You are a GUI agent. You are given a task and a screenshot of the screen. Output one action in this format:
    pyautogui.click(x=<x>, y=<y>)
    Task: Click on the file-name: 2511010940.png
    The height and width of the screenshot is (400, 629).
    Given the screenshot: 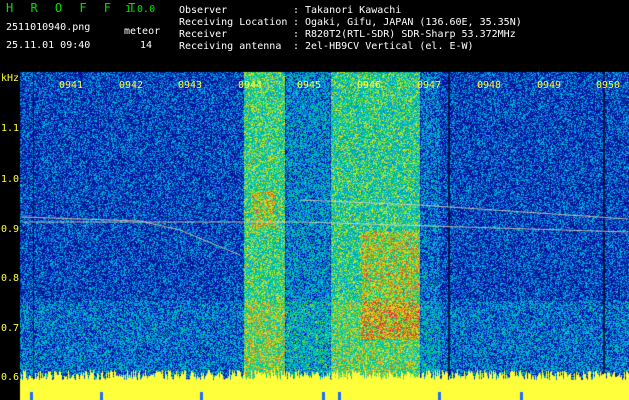 What is the action you would take?
    pyautogui.click(x=48, y=27)
    